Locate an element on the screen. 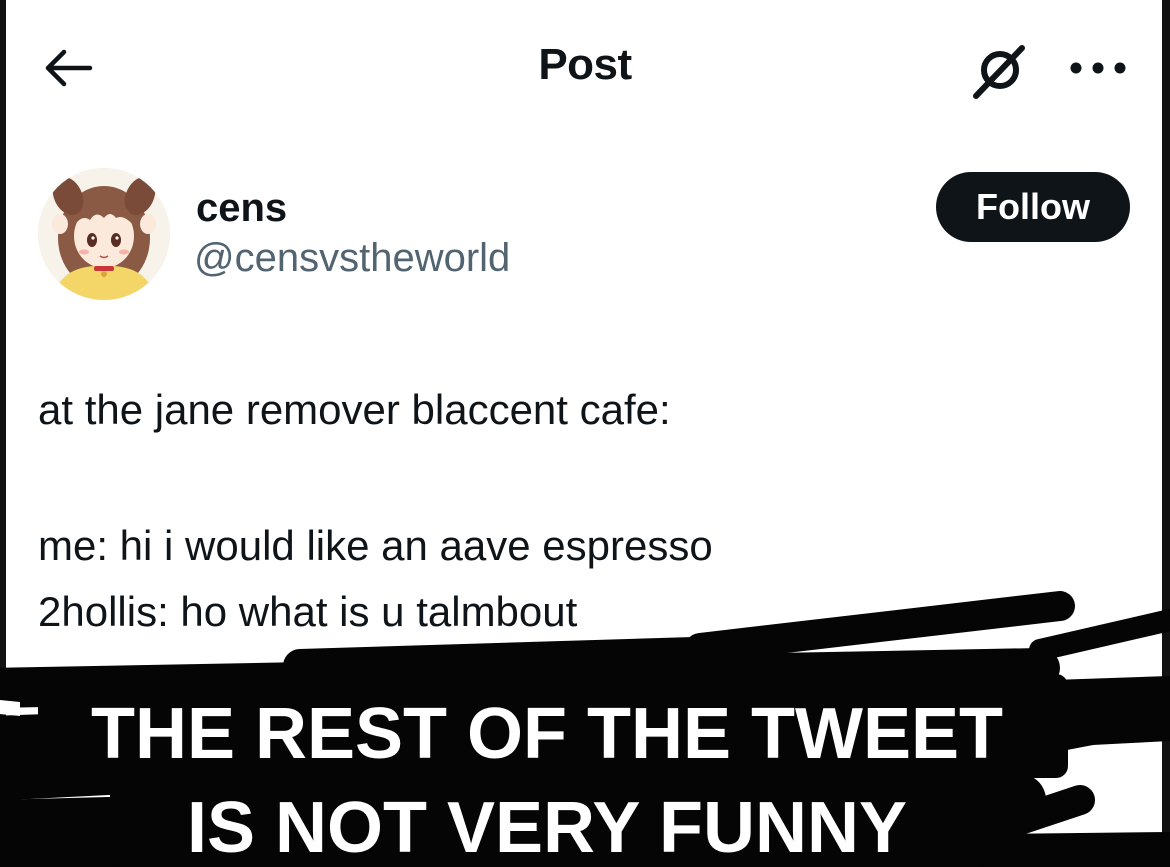  anime-avatar-image is located at coordinates (104, 234).